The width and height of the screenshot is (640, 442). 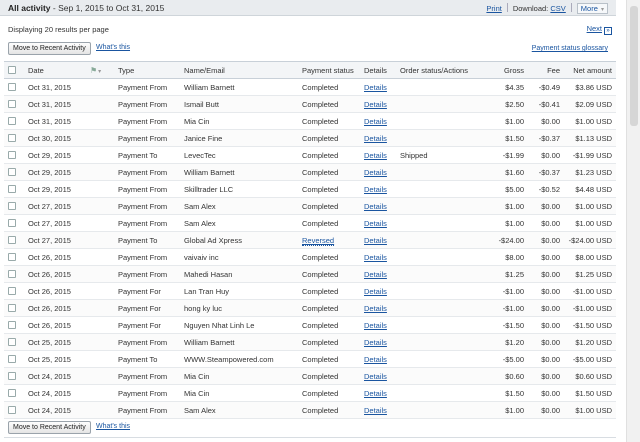 What do you see at coordinates (590, 189) in the screenshot?
I see `row-net-amount: $4.48 USD` at bounding box center [590, 189].